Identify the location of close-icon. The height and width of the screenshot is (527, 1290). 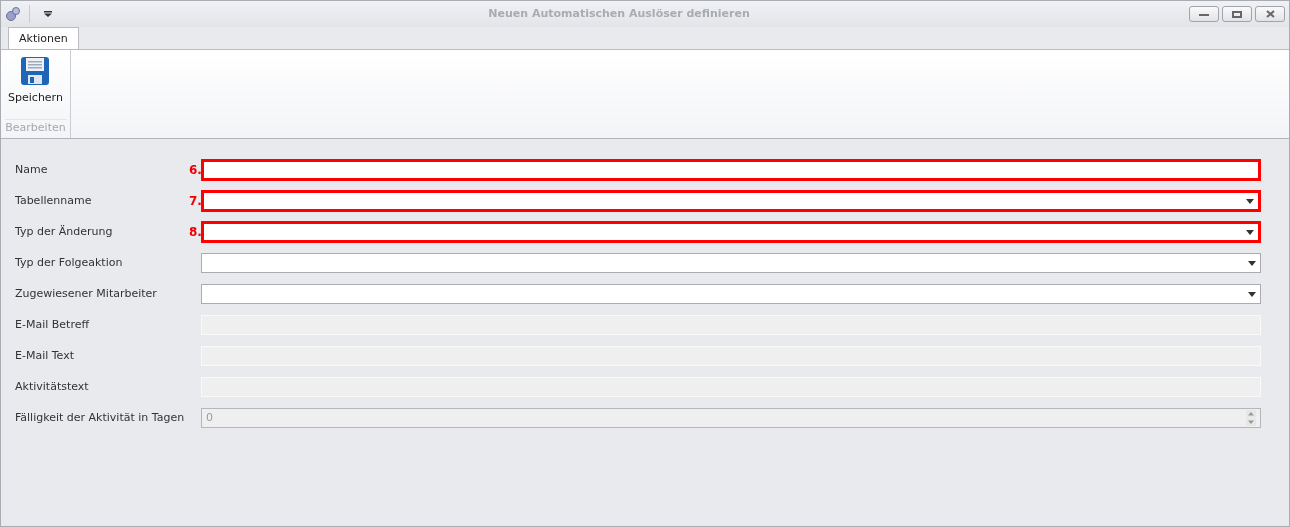
(1270, 14).